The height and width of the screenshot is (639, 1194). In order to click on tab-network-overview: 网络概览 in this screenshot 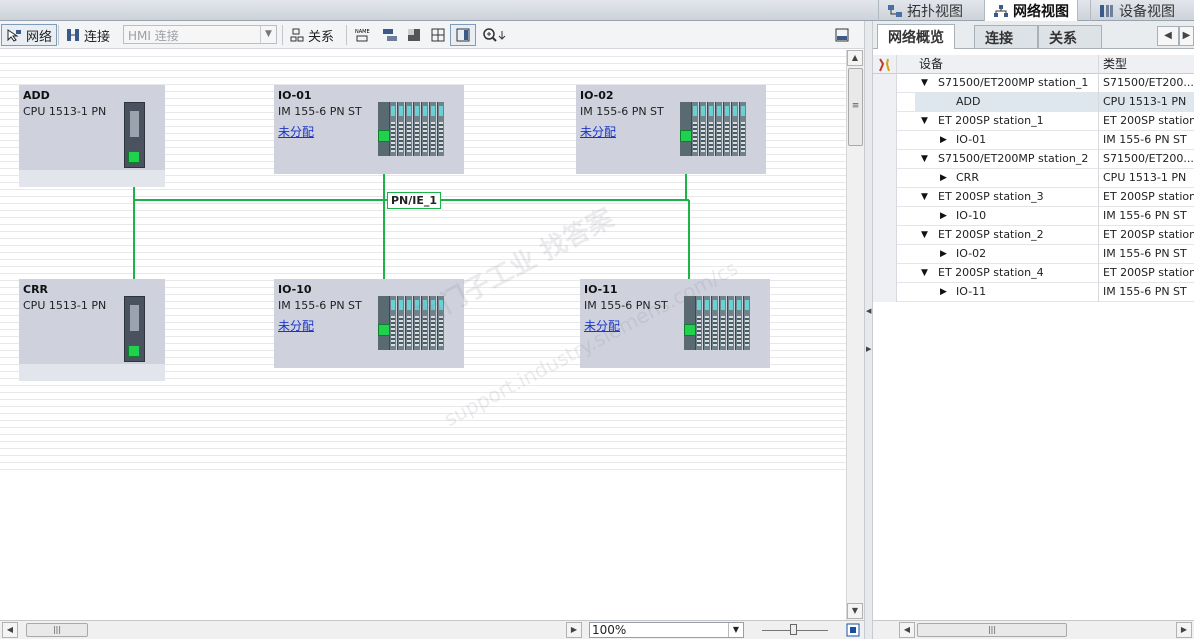, I will do `click(916, 36)`.